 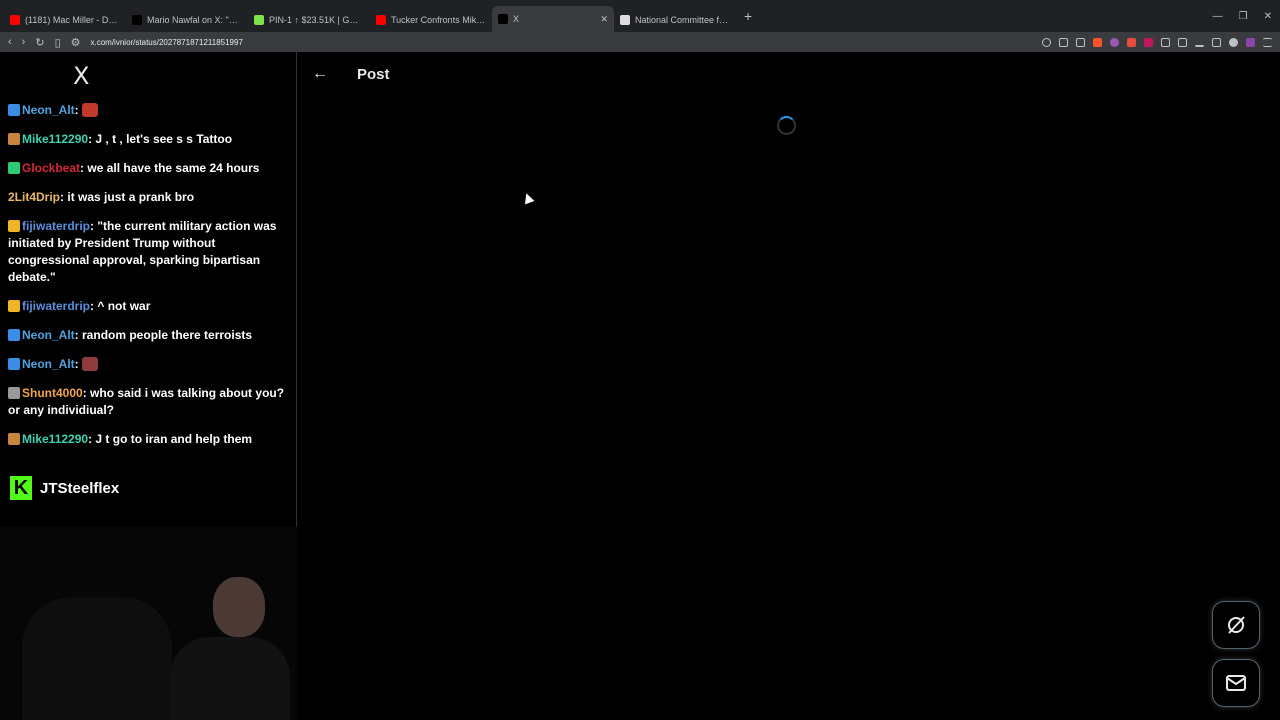 I want to click on chat-username: Glockbeat, so click(x=51, y=168).